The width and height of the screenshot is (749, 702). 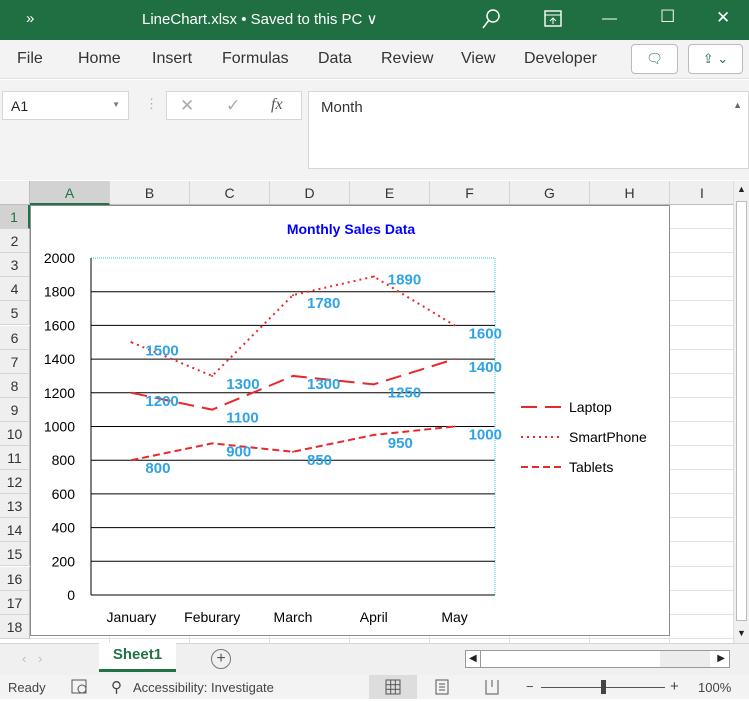 I want to click on x-tick-label: March, so click(x=293, y=617).